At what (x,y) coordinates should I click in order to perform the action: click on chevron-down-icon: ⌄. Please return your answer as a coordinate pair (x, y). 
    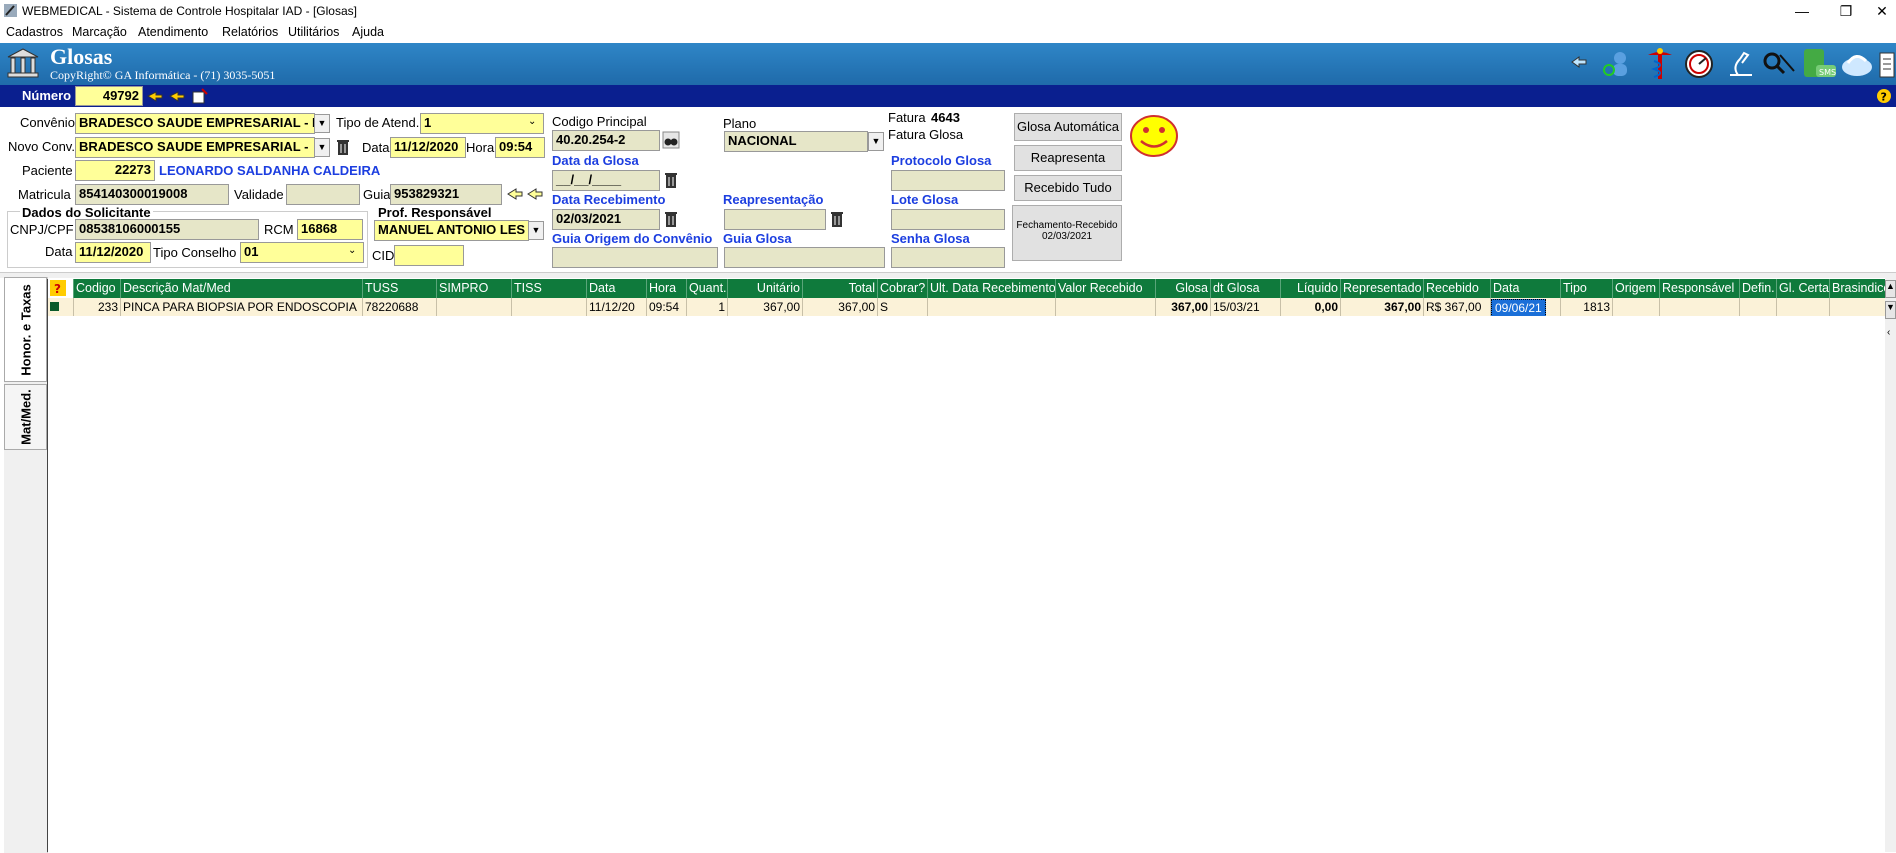
    Looking at the image, I should click on (352, 250).